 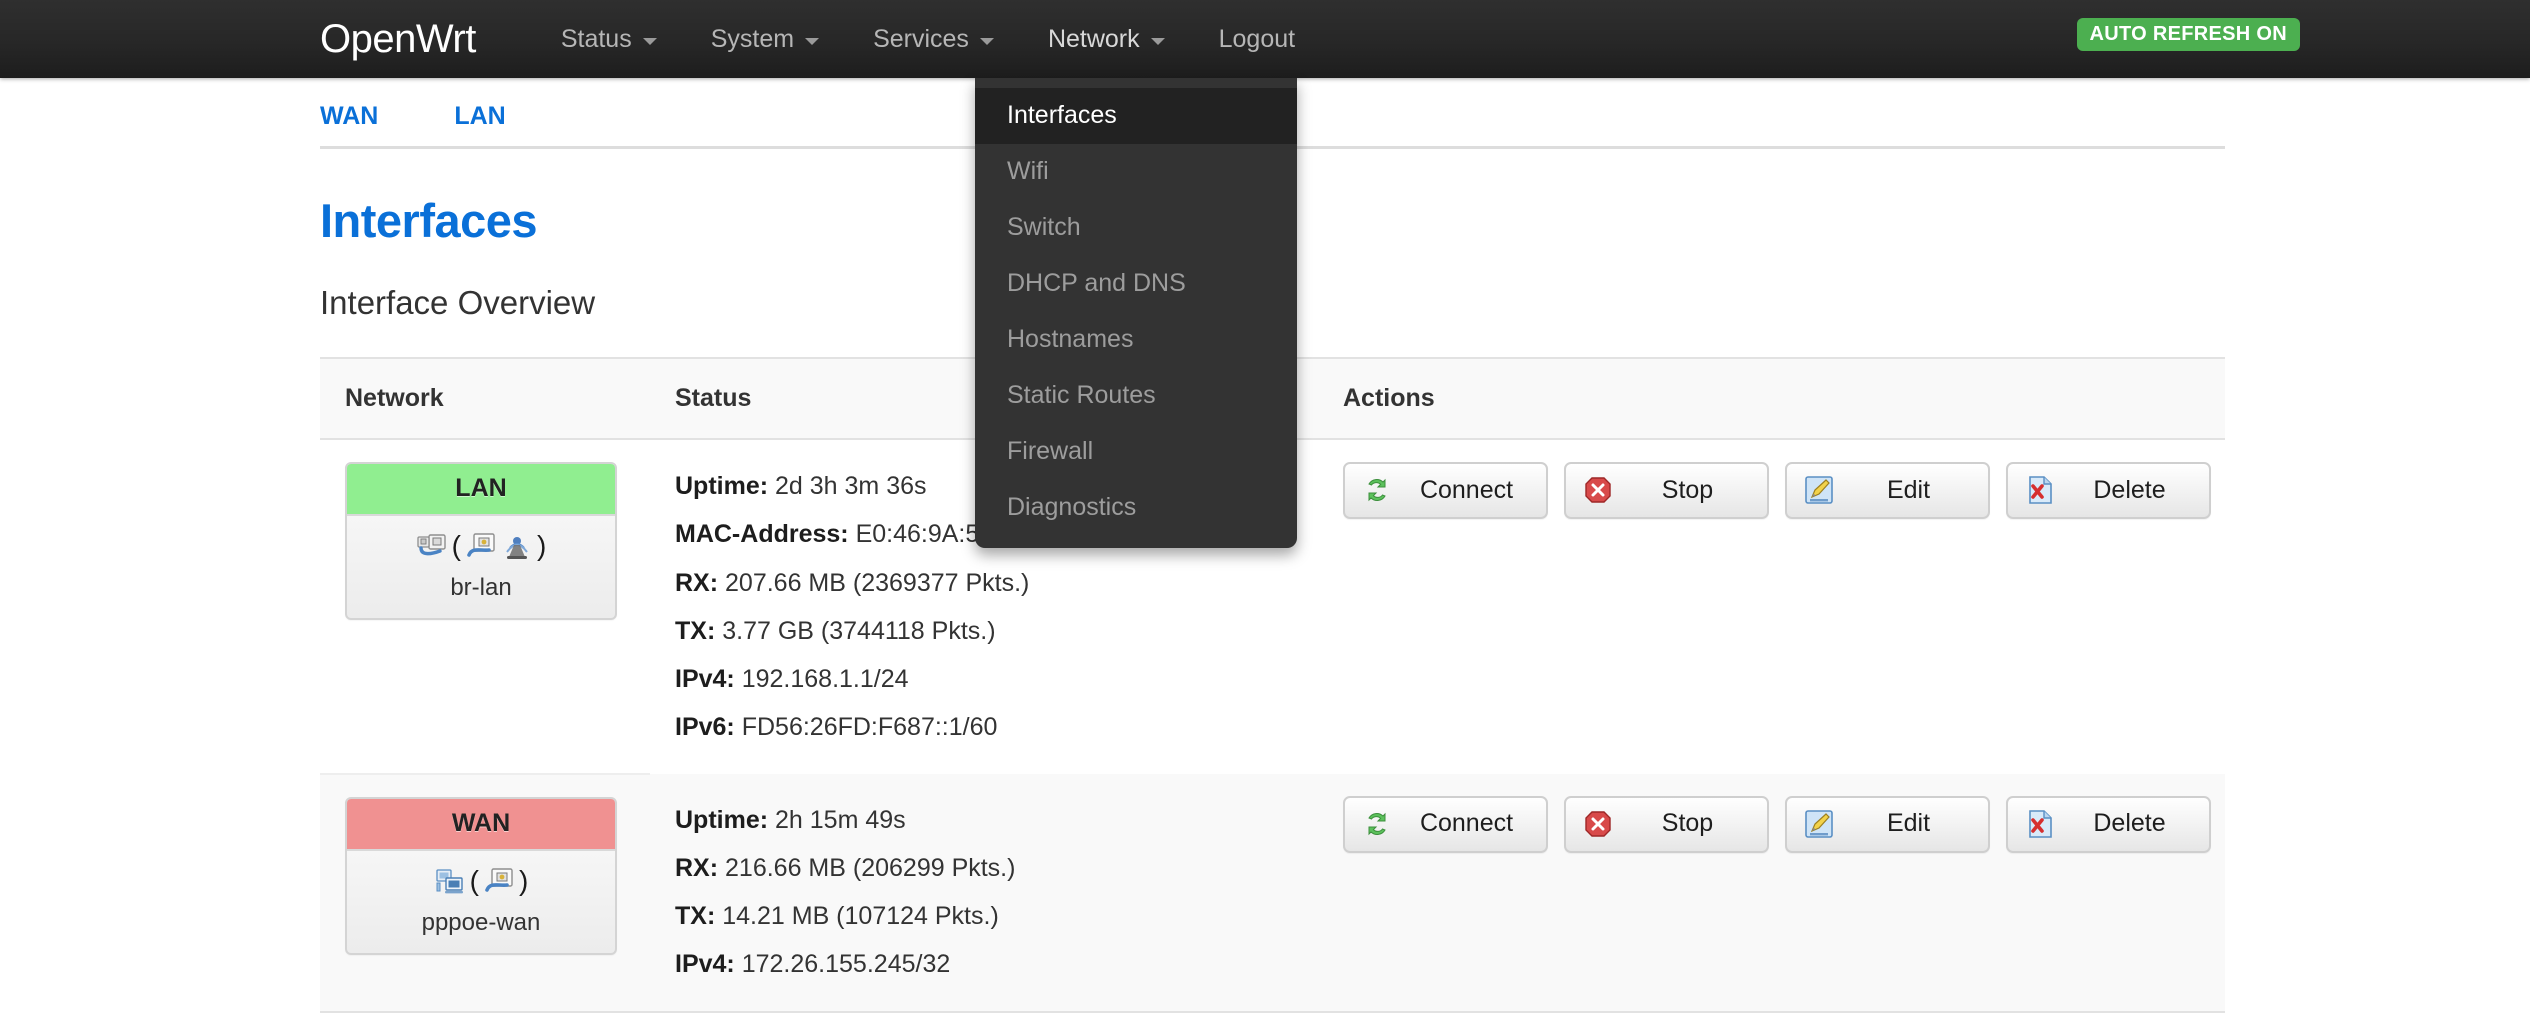 What do you see at coordinates (860, 916) in the screenshot?
I see `status-value: 14.21 MB (107124 Pkts.)` at bounding box center [860, 916].